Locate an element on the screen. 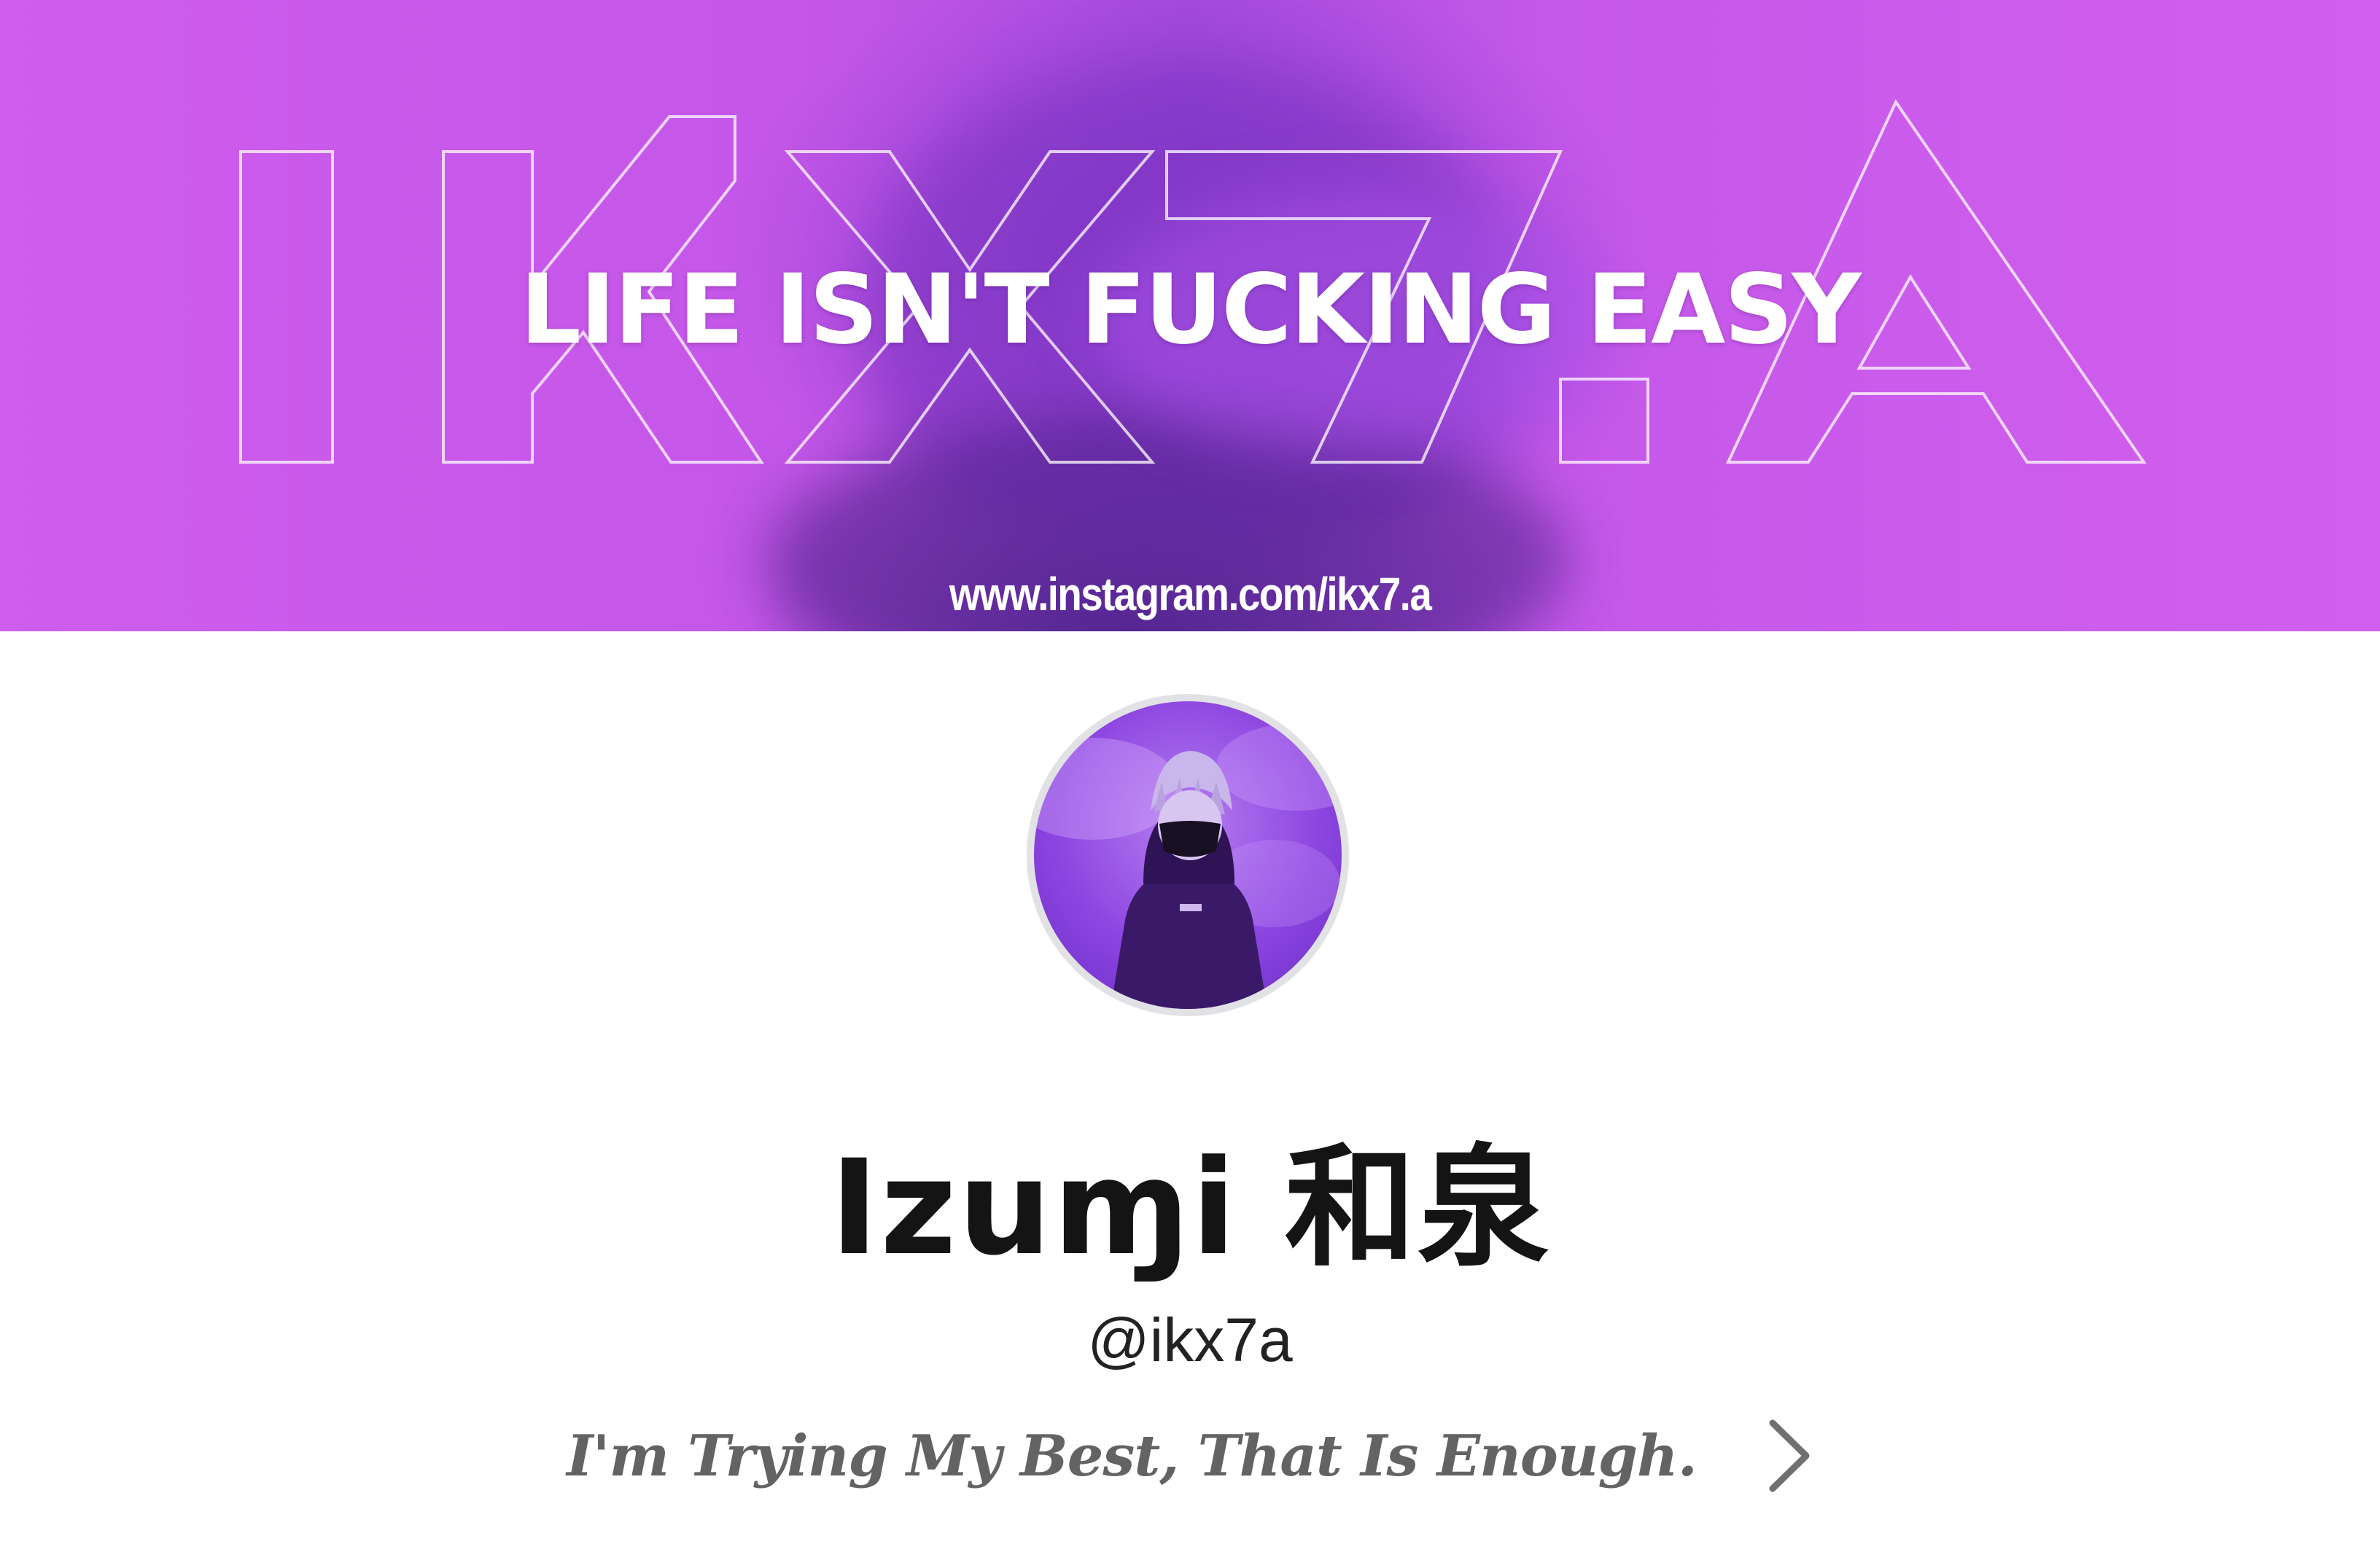 The image size is (2380, 1544). display-name: Izuɱi 和泉 is located at coordinates (1190, 1208).